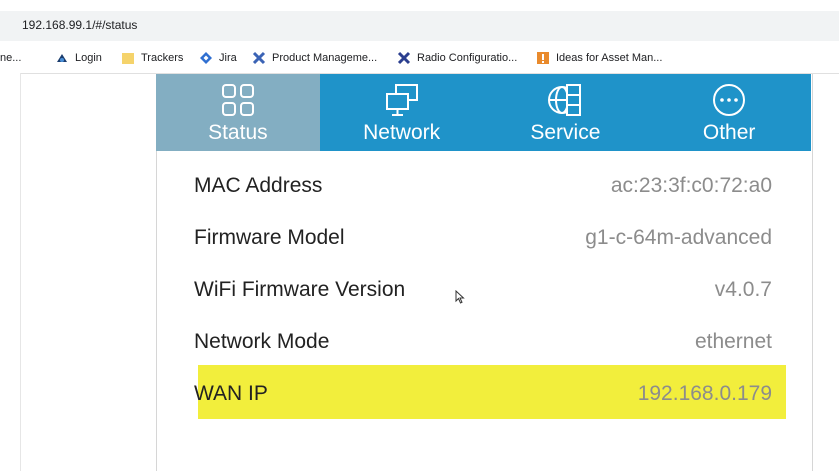  What do you see at coordinates (88, 58) in the screenshot?
I see `bookmark-label: Login` at bounding box center [88, 58].